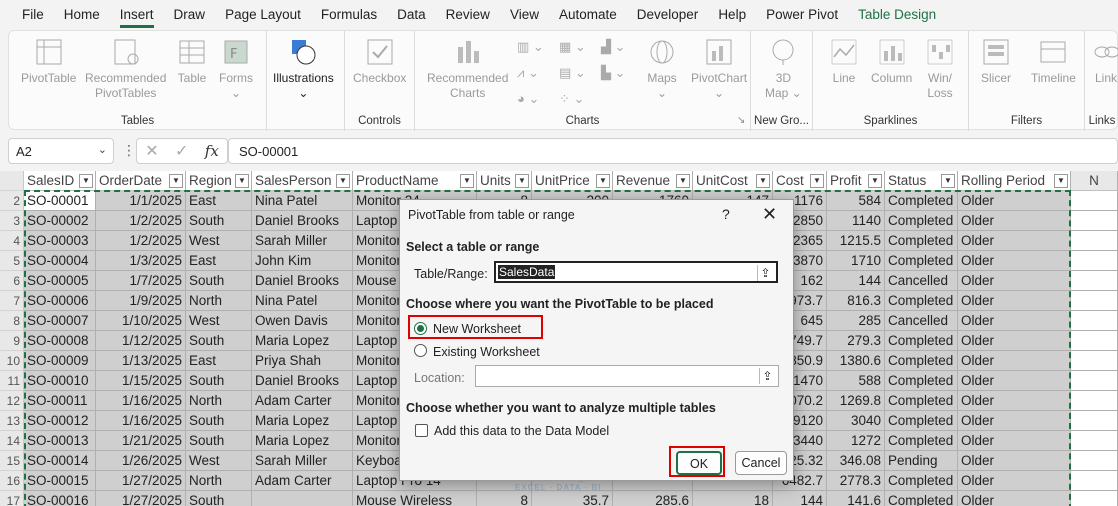 The height and width of the screenshot is (506, 1118). I want to click on 3d-map-button: 3D Map ⌄, so click(783, 69).